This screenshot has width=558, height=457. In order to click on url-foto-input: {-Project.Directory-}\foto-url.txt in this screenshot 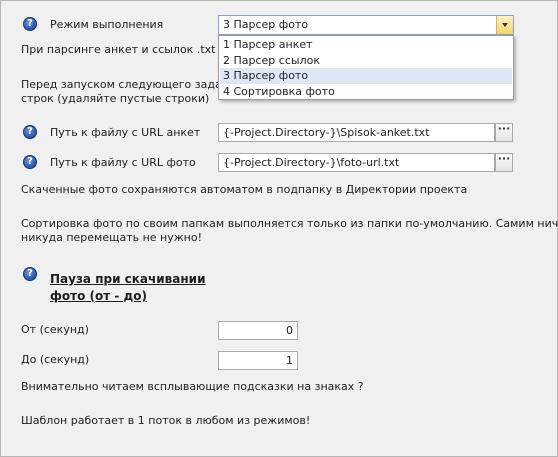, I will do `click(356, 162)`.